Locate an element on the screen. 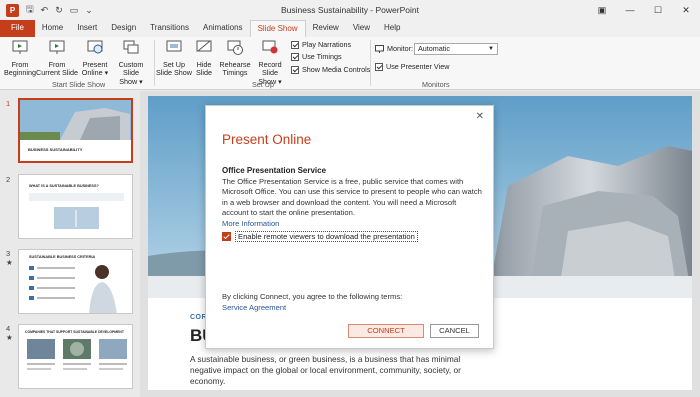  custom-slide-show-icon is located at coordinates (131, 47).